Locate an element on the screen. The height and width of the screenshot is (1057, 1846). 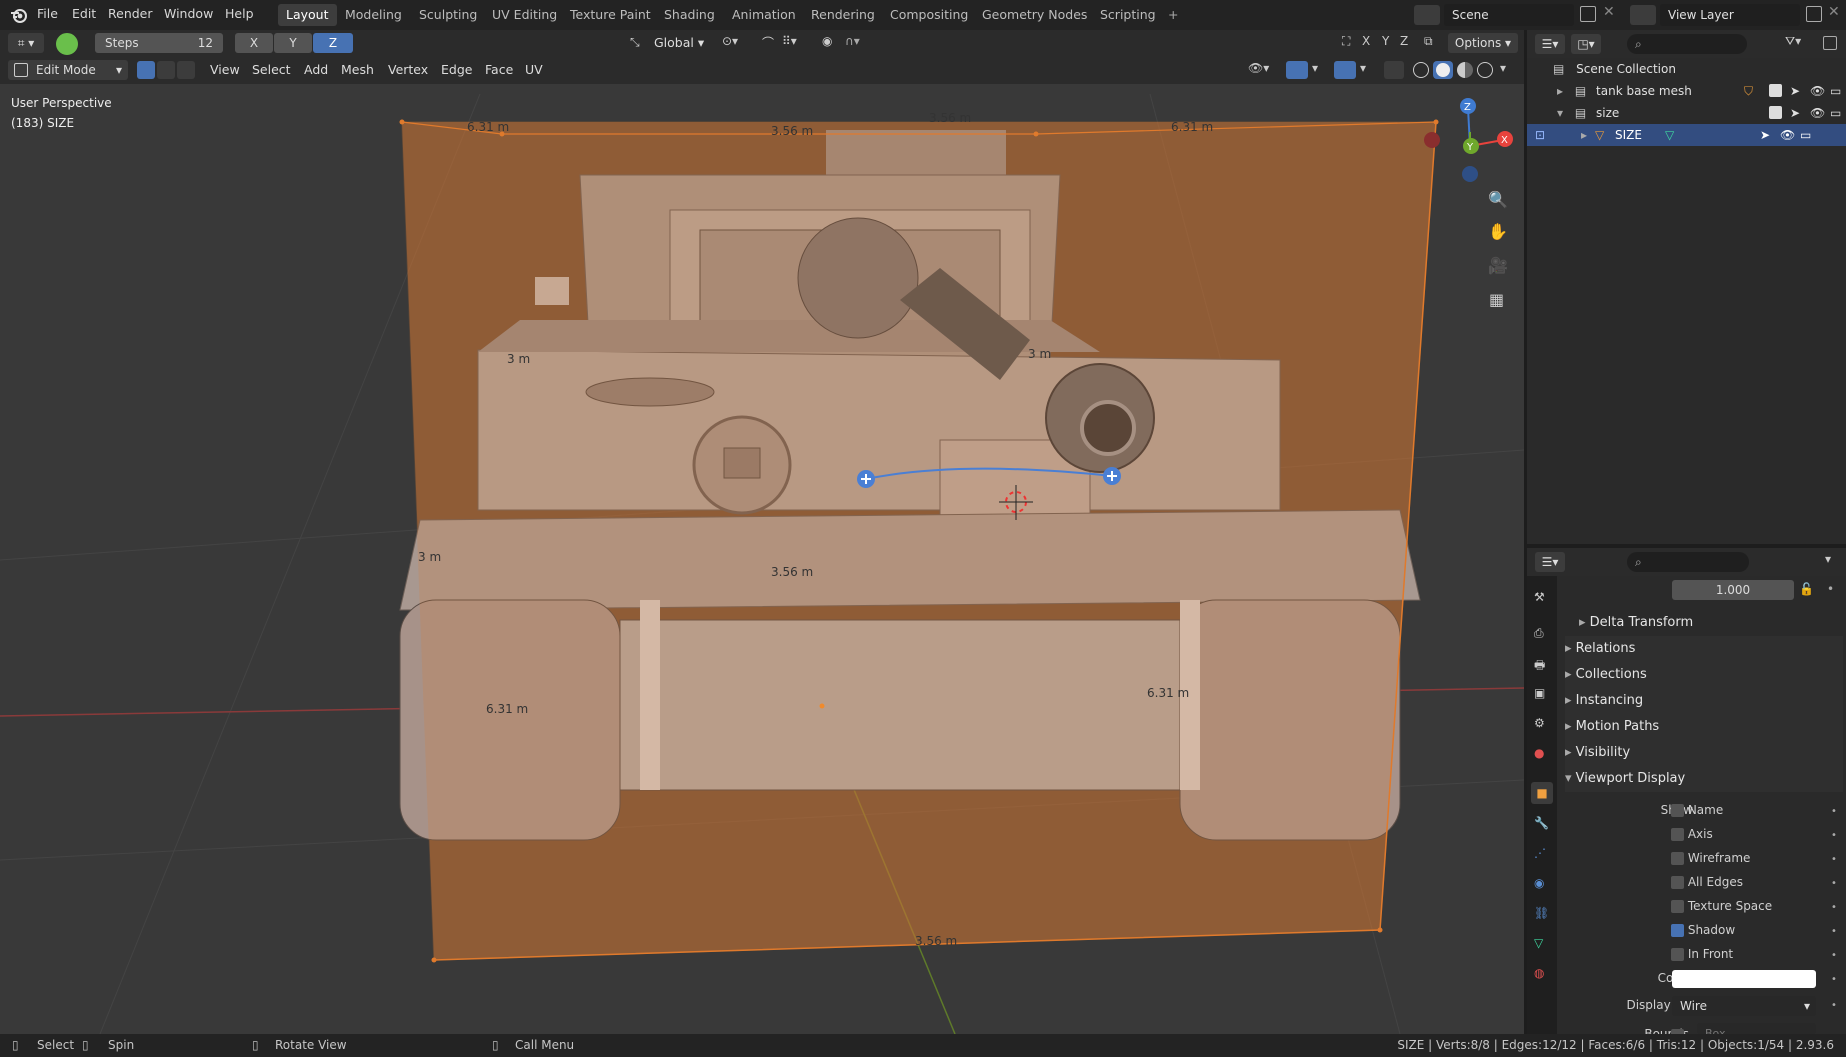
snap-icon: ⌒ is located at coordinates (768, 42).